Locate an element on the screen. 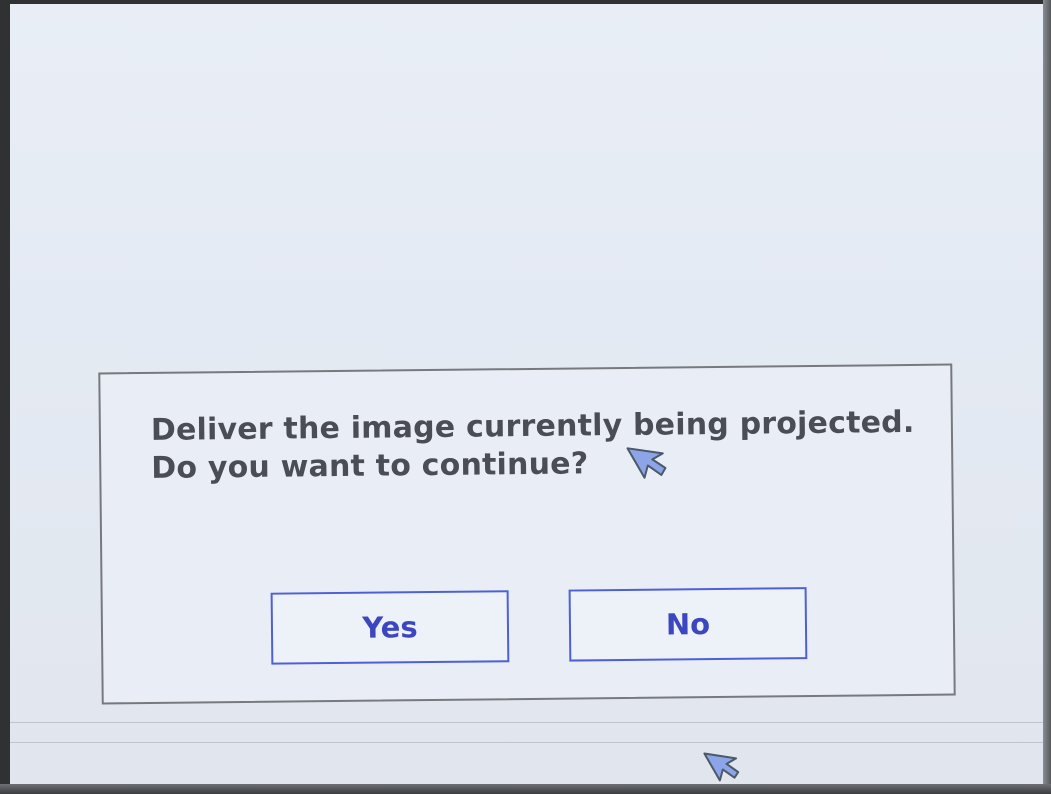  message-line-2: Do you want to continue? is located at coordinates (370, 466).